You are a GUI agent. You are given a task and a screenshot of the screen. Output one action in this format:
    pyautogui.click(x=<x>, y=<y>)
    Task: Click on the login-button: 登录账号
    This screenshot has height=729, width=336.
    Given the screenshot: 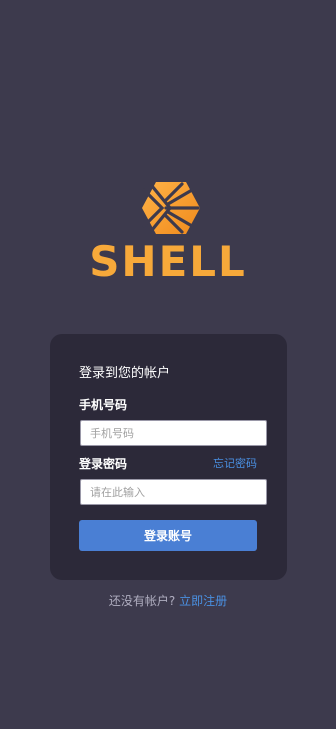 What is the action you would take?
    pyautogui.click(x=168, y=535)
    